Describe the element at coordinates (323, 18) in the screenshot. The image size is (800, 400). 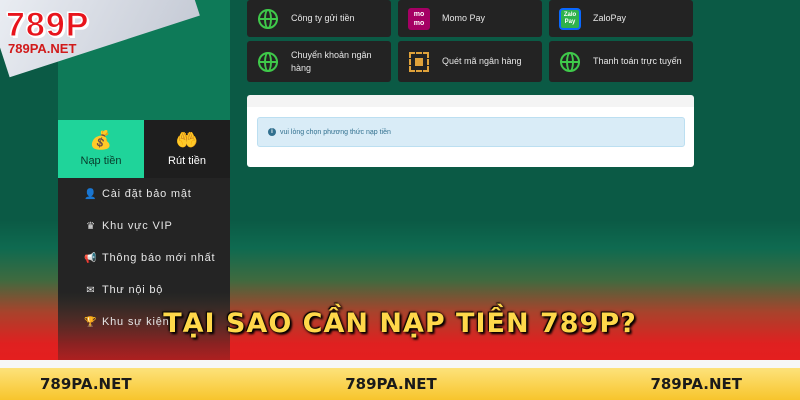
I see `method-label: Công ty gửi tiền` at that location.